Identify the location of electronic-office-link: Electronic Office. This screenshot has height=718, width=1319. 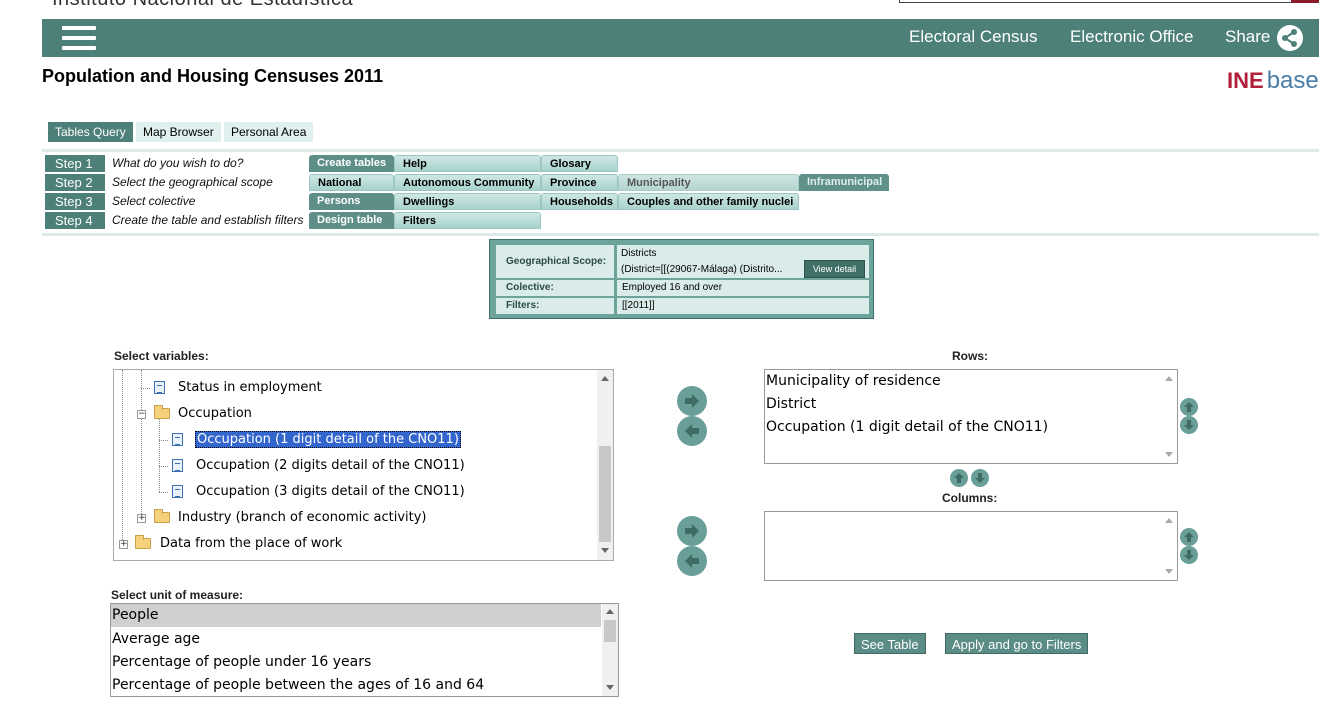
(1131, 37).